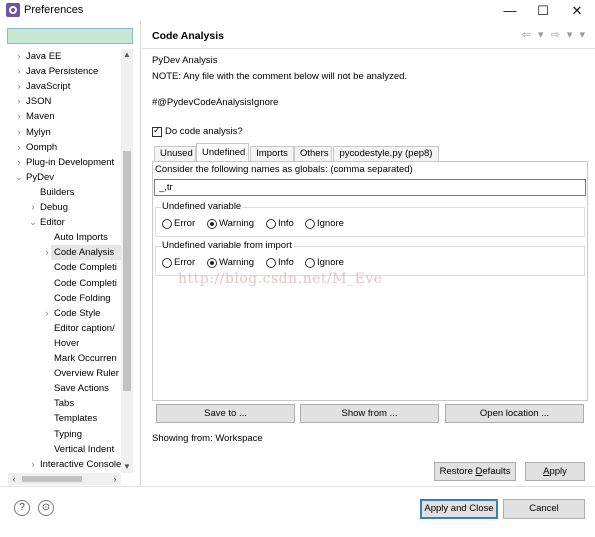 The image size is (595, 537). Describe the element at coordinates (84, 449) in the screenshot. I see `tree-item: Vertical Indent` at that location.